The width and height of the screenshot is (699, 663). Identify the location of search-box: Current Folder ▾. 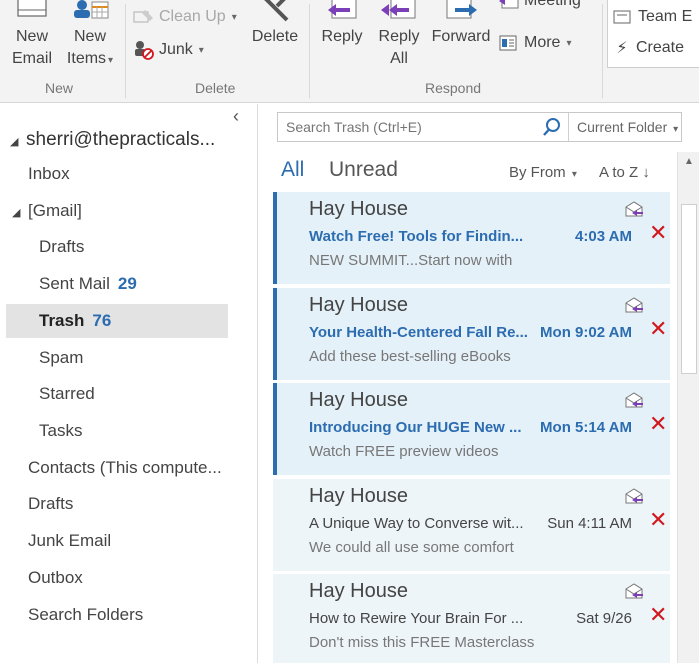
(479, 127).